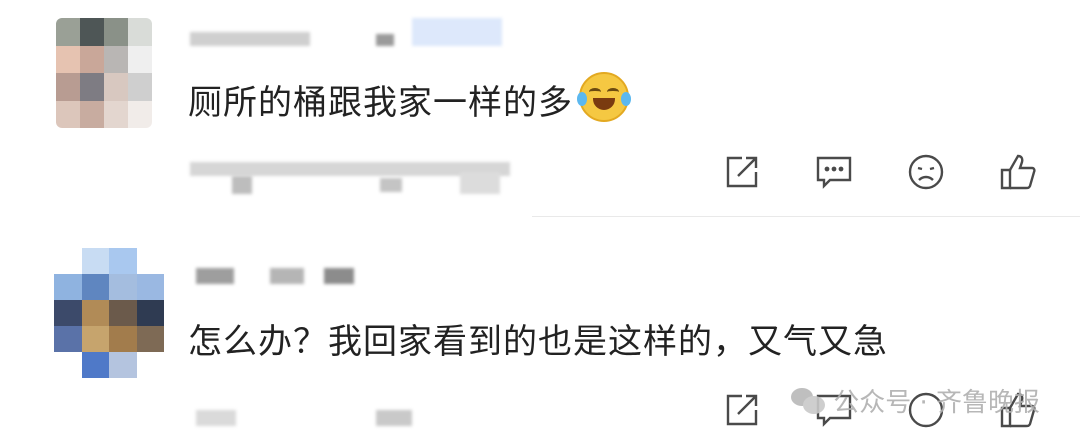 This screenshot has height=444, width=1080. I want to click on comment-text: 怎么办？我回家看到的也是这样的，又气又急, so click(538, 338).